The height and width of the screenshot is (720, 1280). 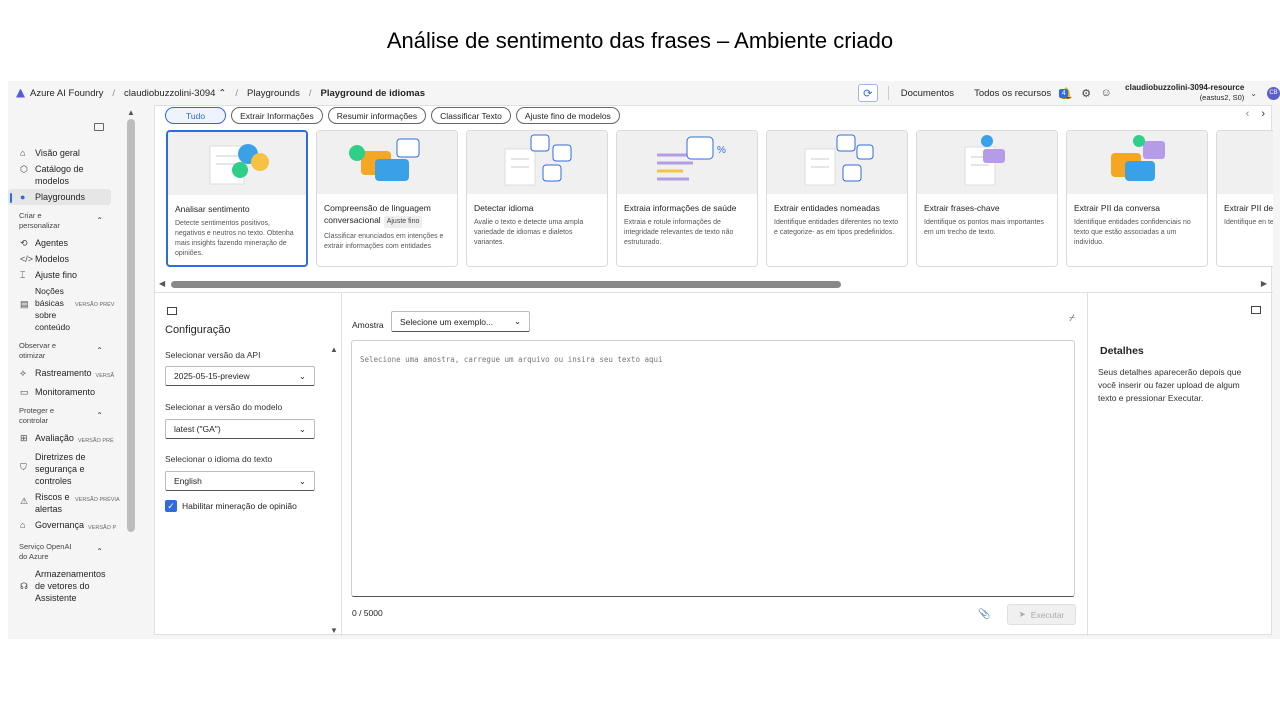 What do you see at coordinates (60, 469) in the screenshot?
I see `sidebar-item-label: Diretrizes de segurança e controles` at bounding box center [60, 469].